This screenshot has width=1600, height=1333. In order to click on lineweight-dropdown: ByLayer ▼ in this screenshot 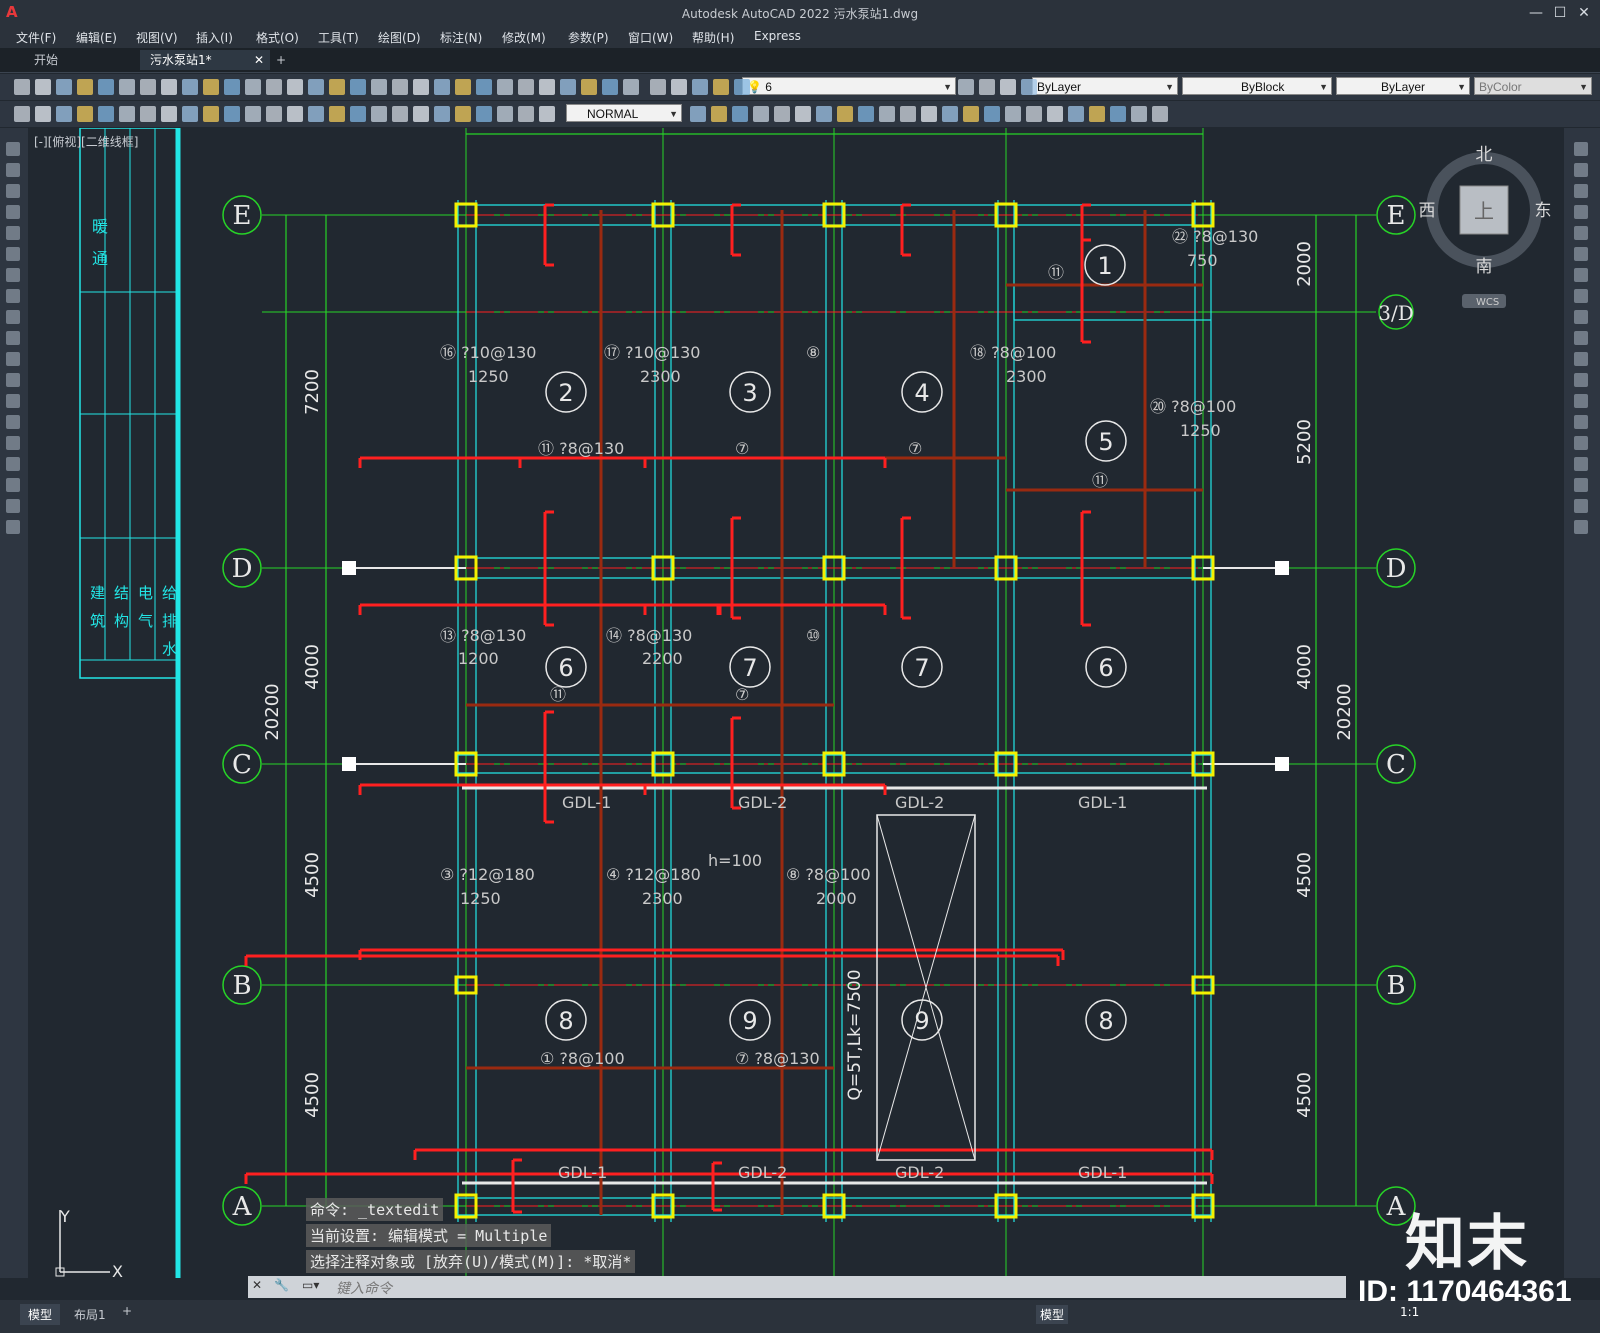, I will do `click(1403, 86)`.